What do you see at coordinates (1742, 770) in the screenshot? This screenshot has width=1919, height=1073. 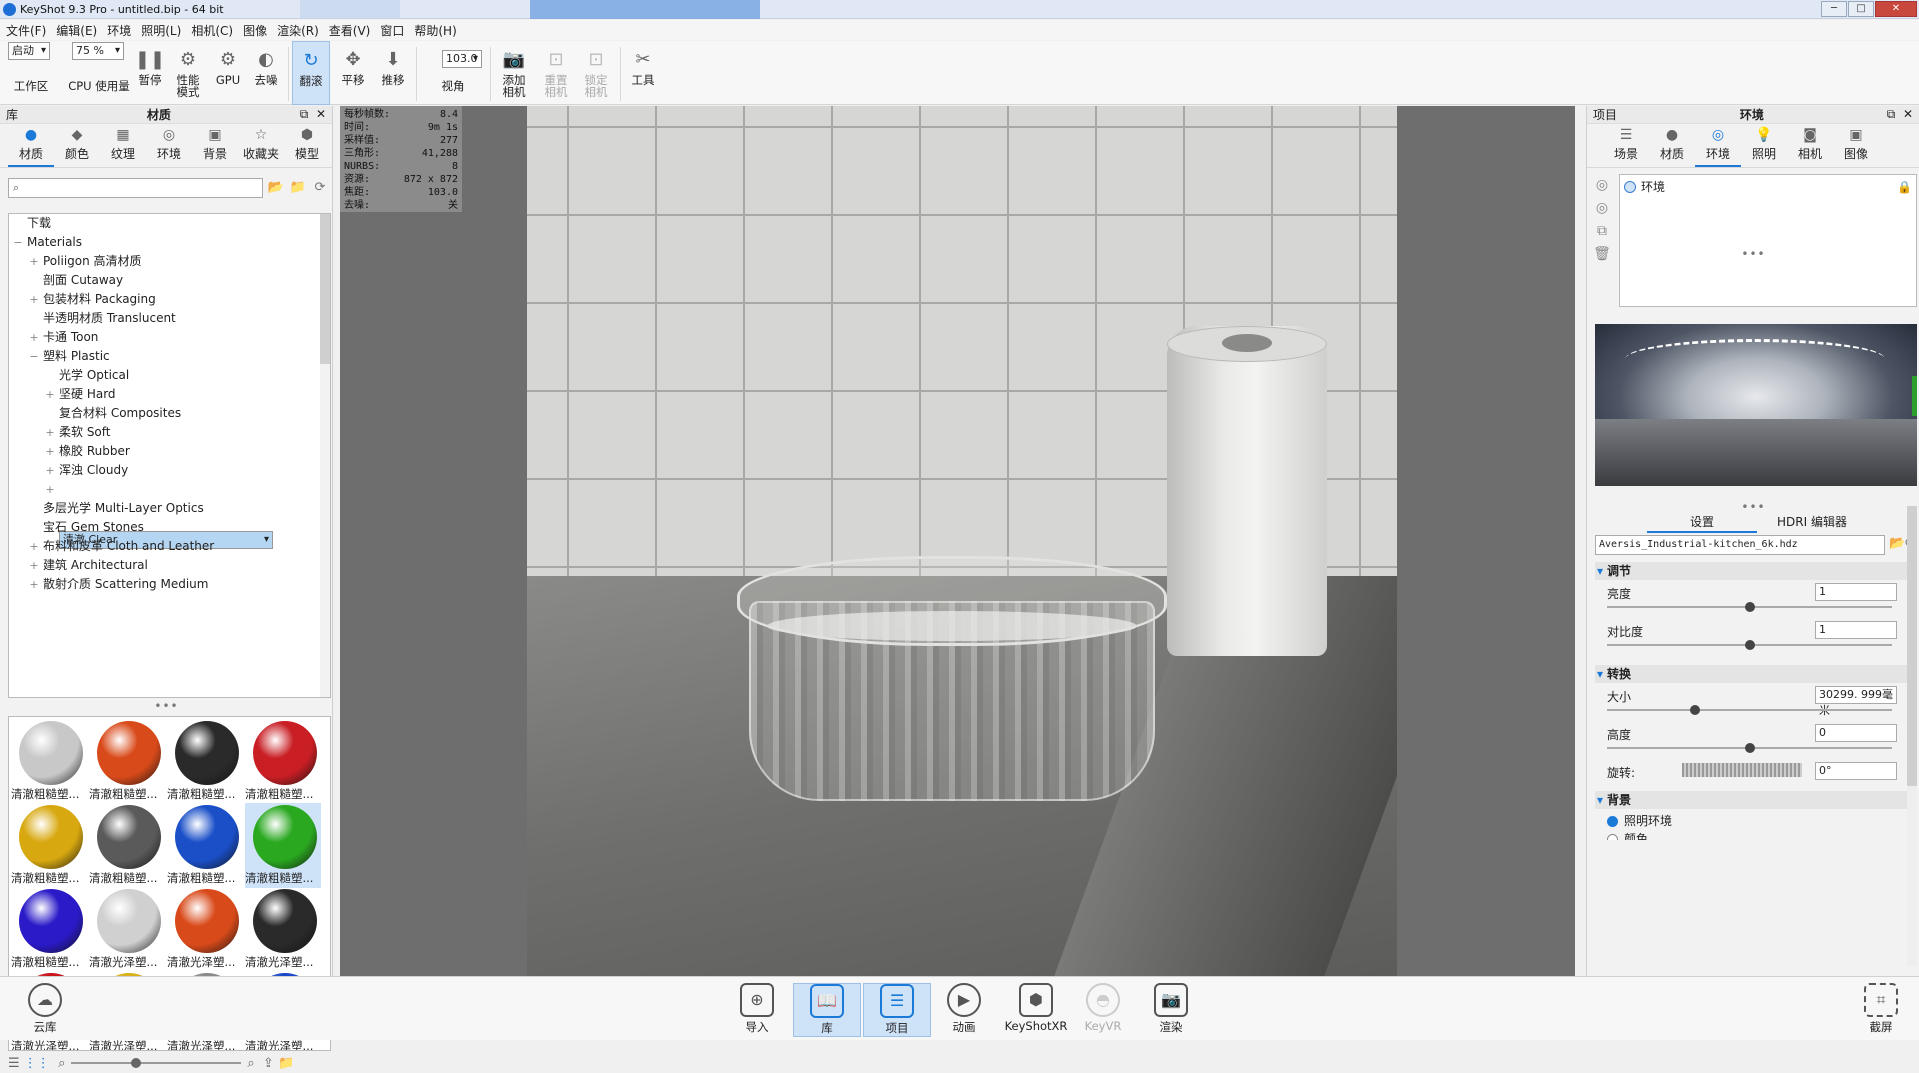 I see `rotation-dial` at bounding box center [1742, 770].